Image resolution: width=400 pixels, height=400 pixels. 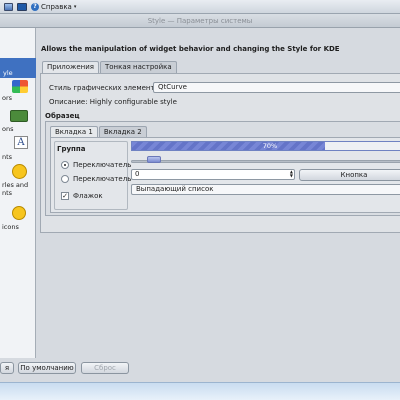 I want to click on menubar: ? Справка ▾, so click(x=200, y=7).